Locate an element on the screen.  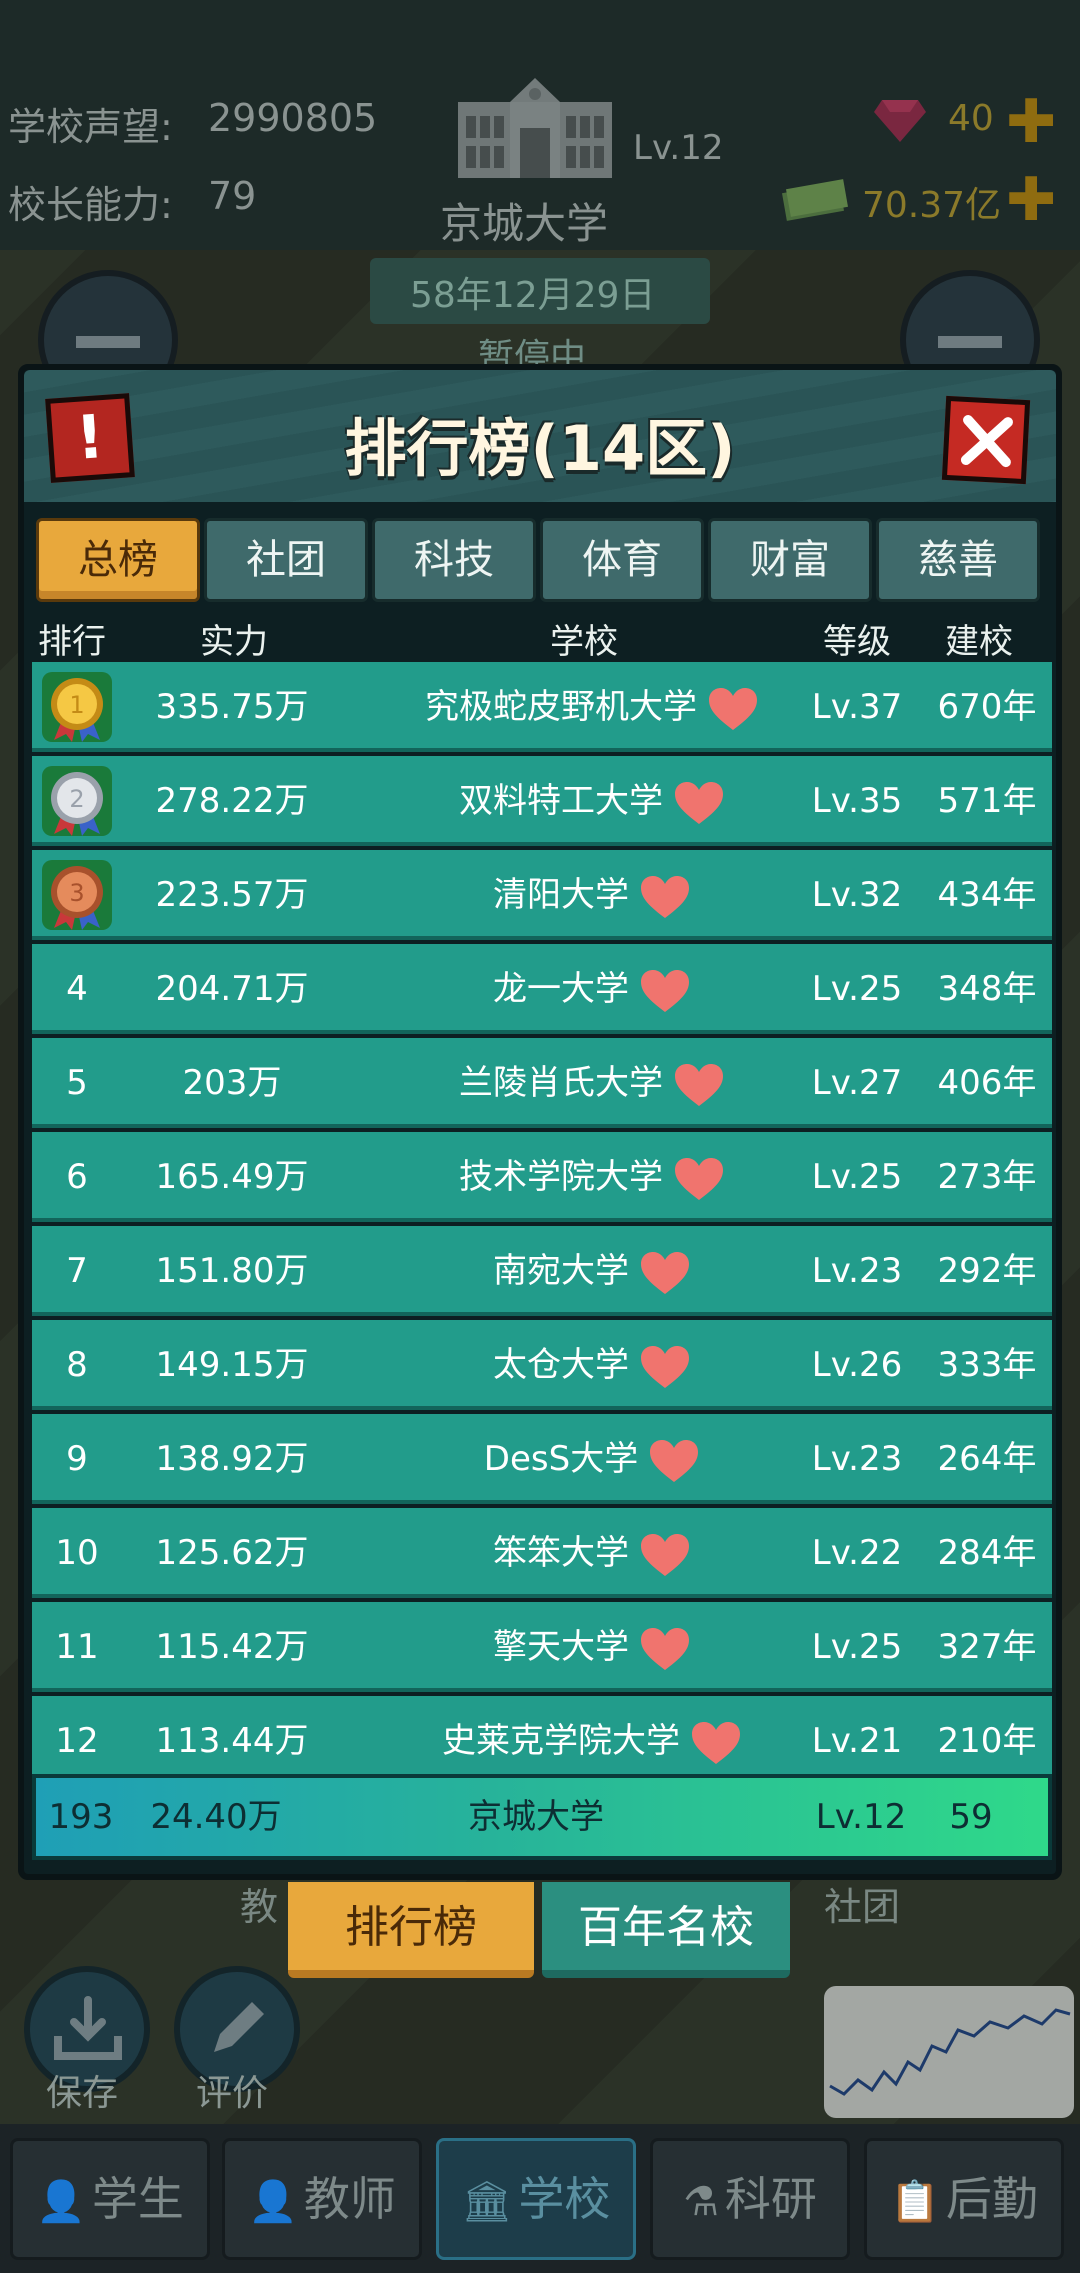
teacher-icon: 👤 is located at coordinates (273, 2202).